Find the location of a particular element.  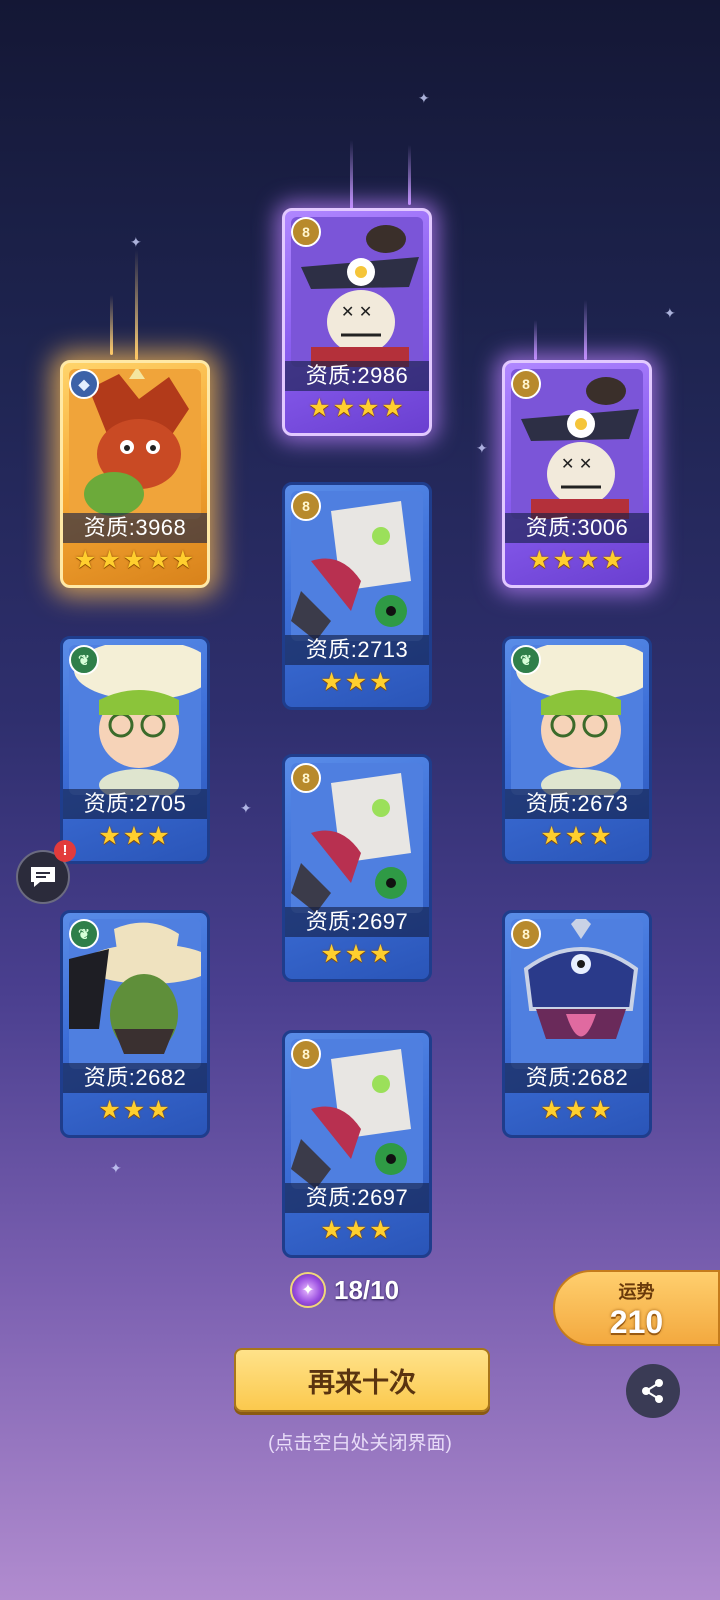

quality-label: 资质:3006 is located at coordinates (577, 528).